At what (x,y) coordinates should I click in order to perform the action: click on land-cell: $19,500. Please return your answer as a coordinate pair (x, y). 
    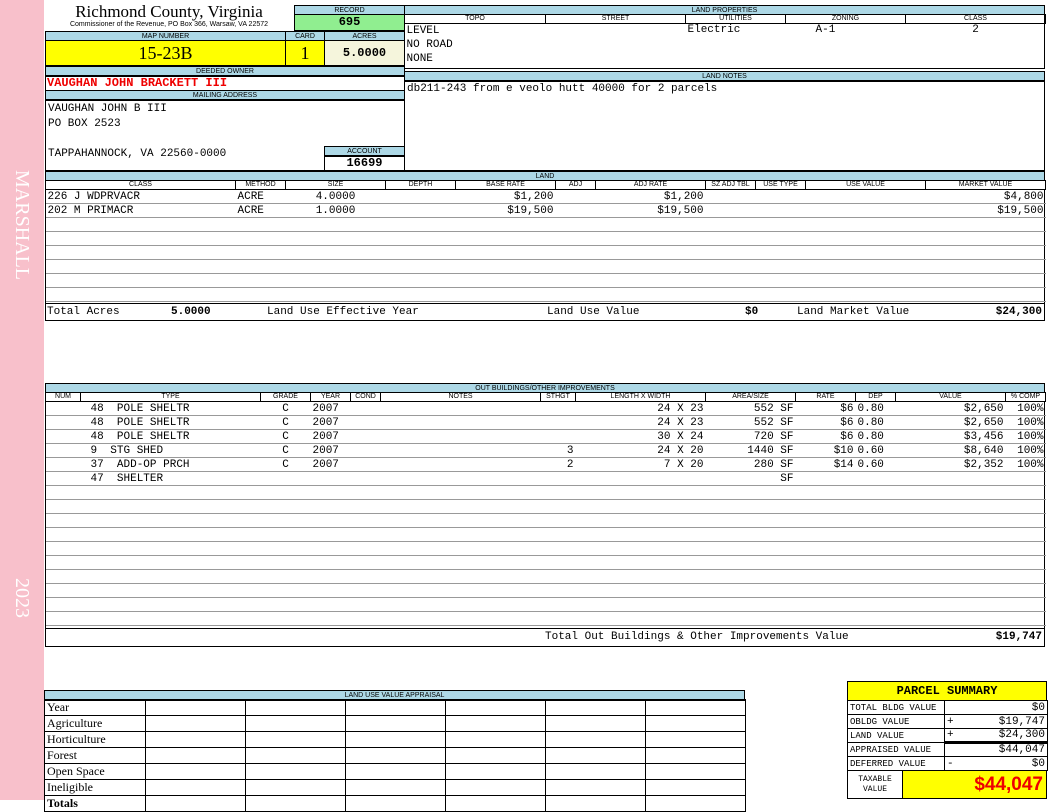
    Looking at the image, I should click on (985, 210).